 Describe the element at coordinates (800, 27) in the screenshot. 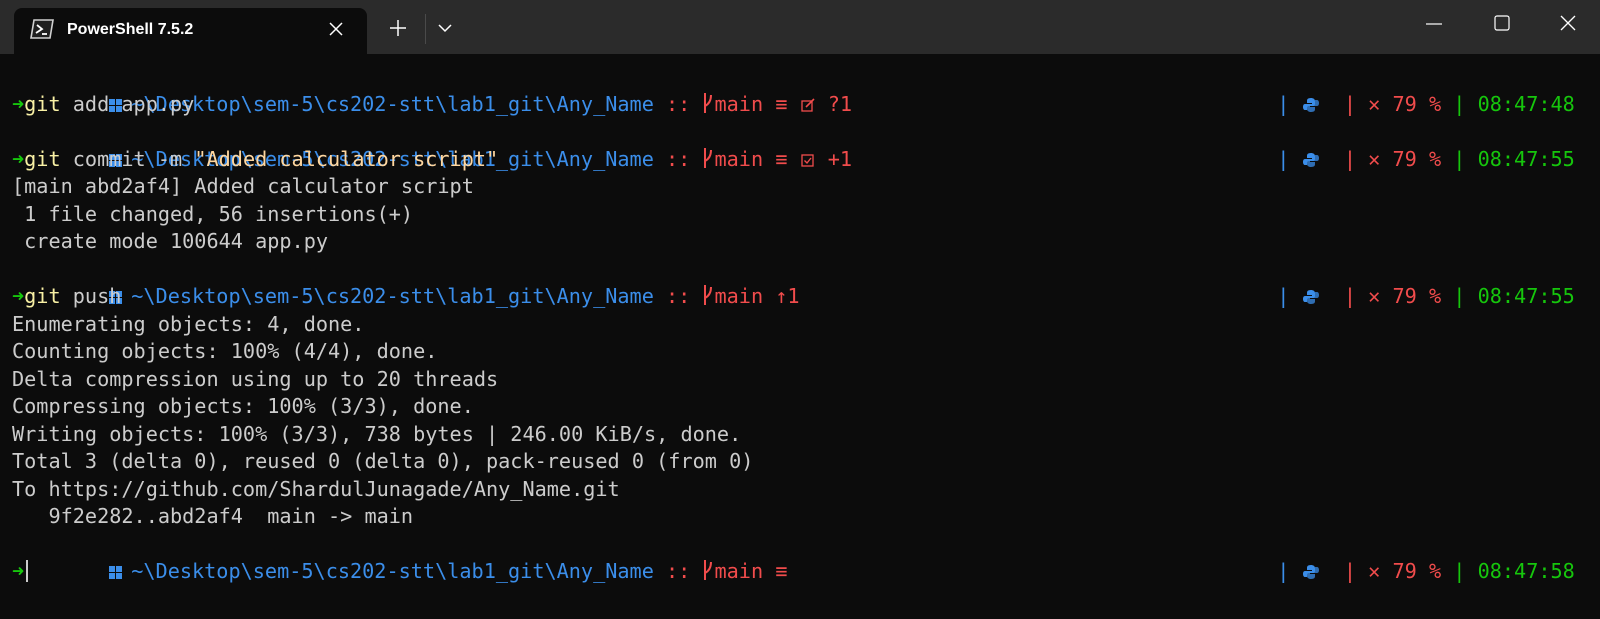

I see `title-bar: PowerShell 7.5.2` at that location.